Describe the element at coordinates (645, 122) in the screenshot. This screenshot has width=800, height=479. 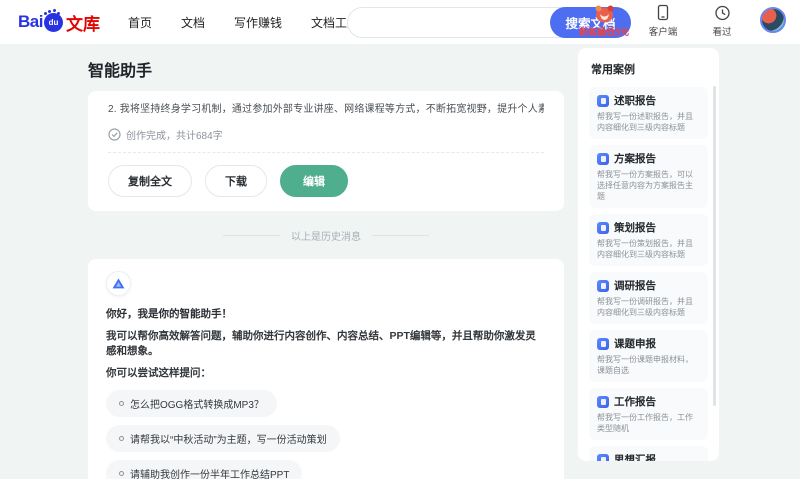
I see `case-desc: 帮我写一份述职报告，并且内容细化到三级内容标题` at that location.